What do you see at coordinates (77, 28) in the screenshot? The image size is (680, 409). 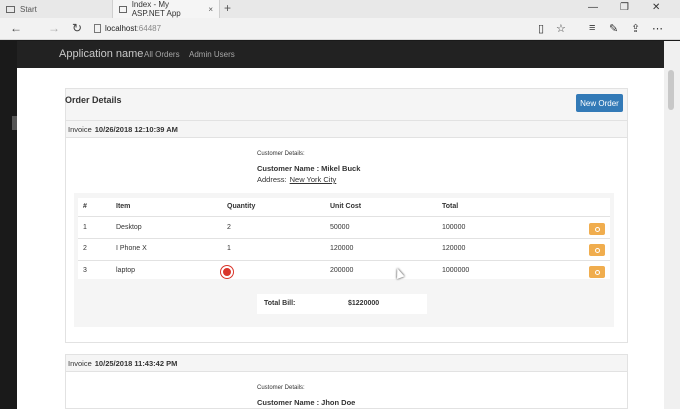 I see `refresh-icon: ↻` at bounding box center [77, 28].